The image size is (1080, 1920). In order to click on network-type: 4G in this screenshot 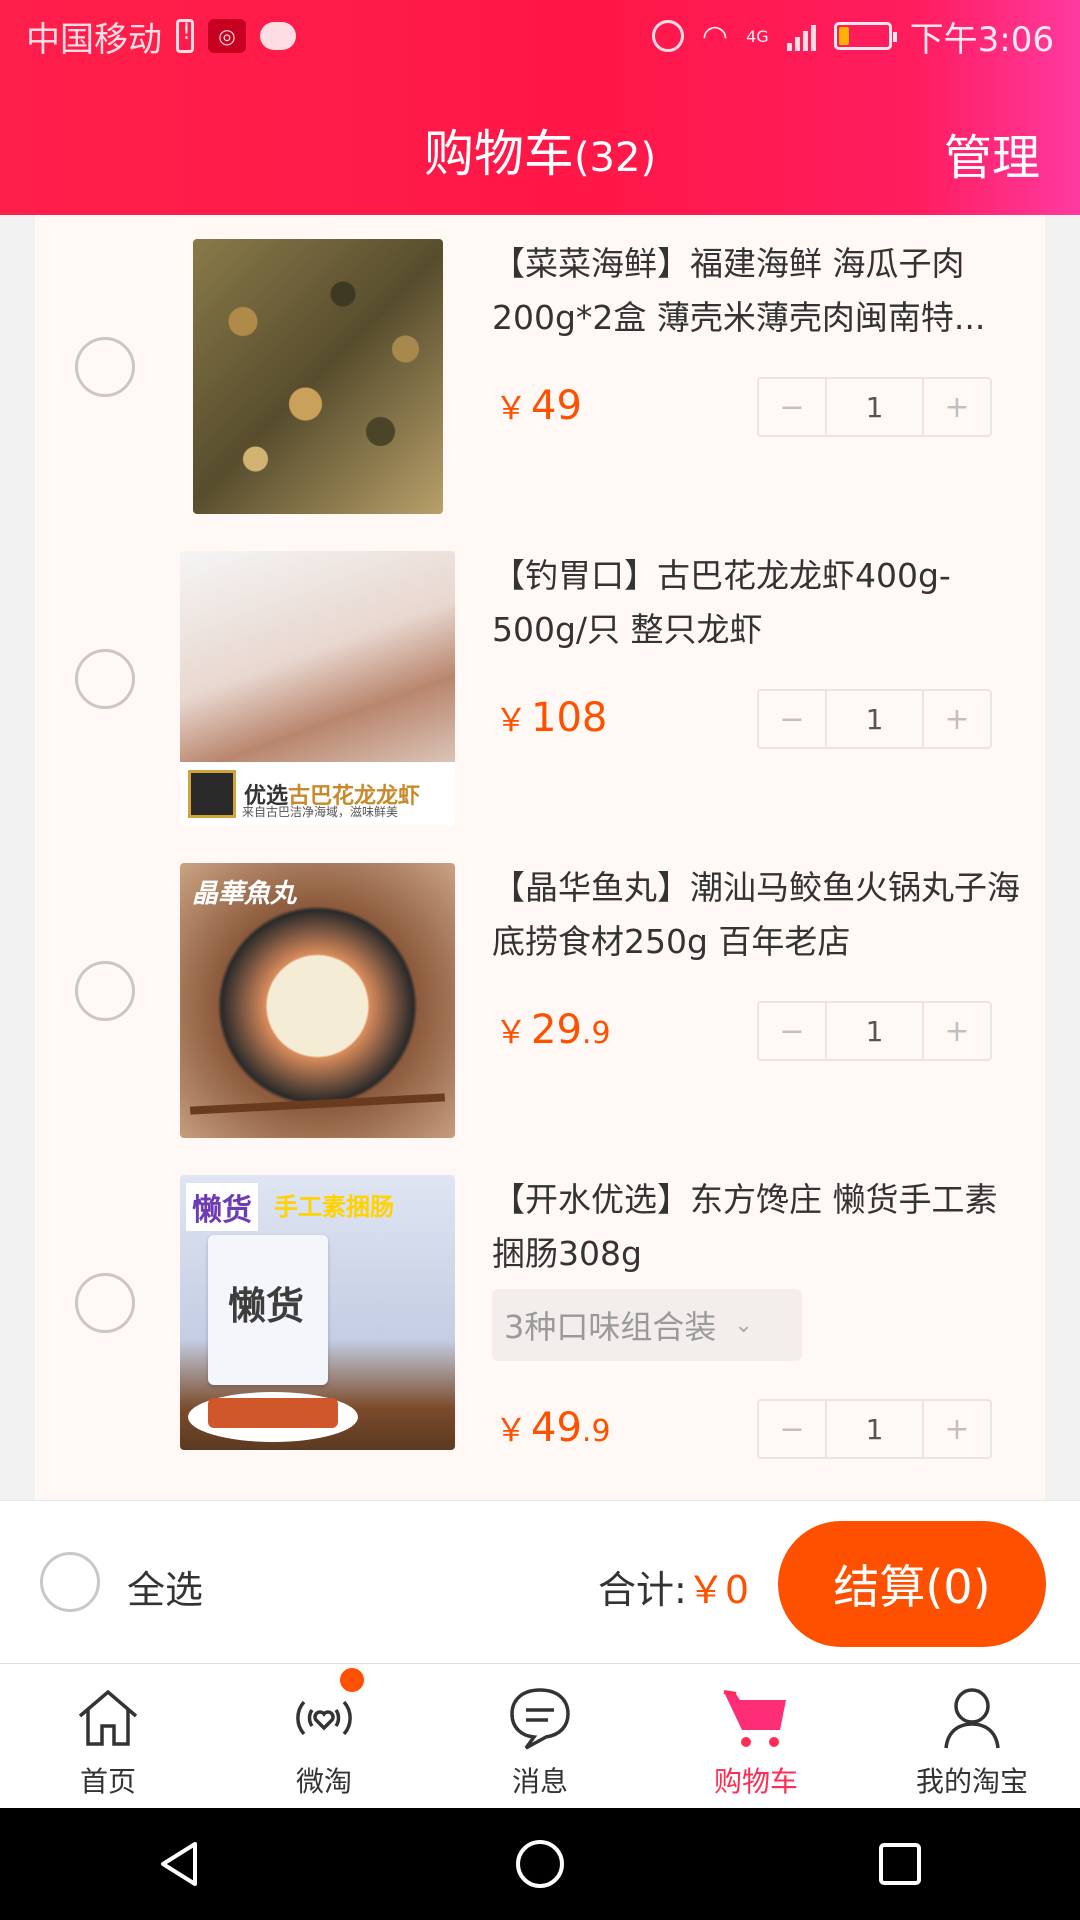, I will do `click(757, 36)`.